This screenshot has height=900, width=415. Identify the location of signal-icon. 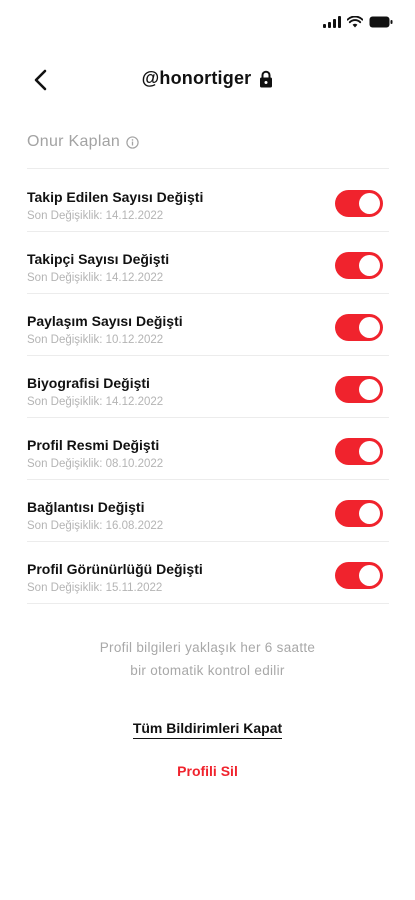
(332, 22).